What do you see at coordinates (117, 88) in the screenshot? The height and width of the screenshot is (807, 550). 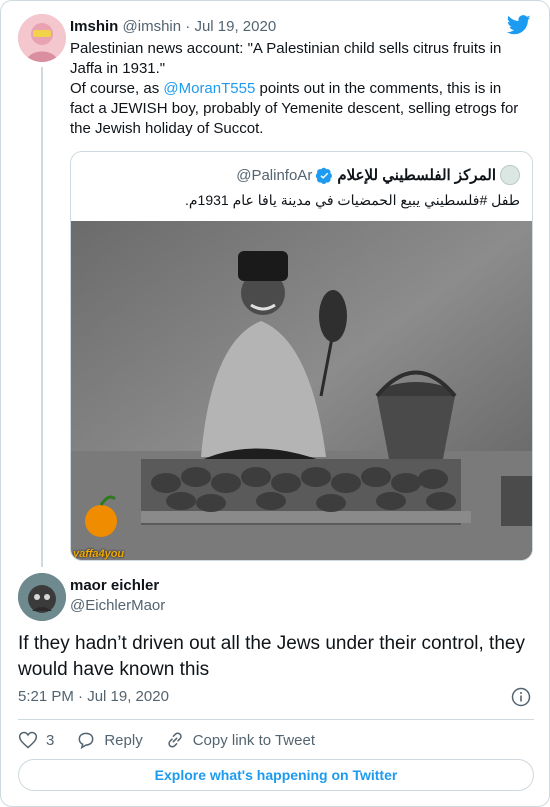 I see `text-prefix: Of course, as` at bounding box center [117, 88].